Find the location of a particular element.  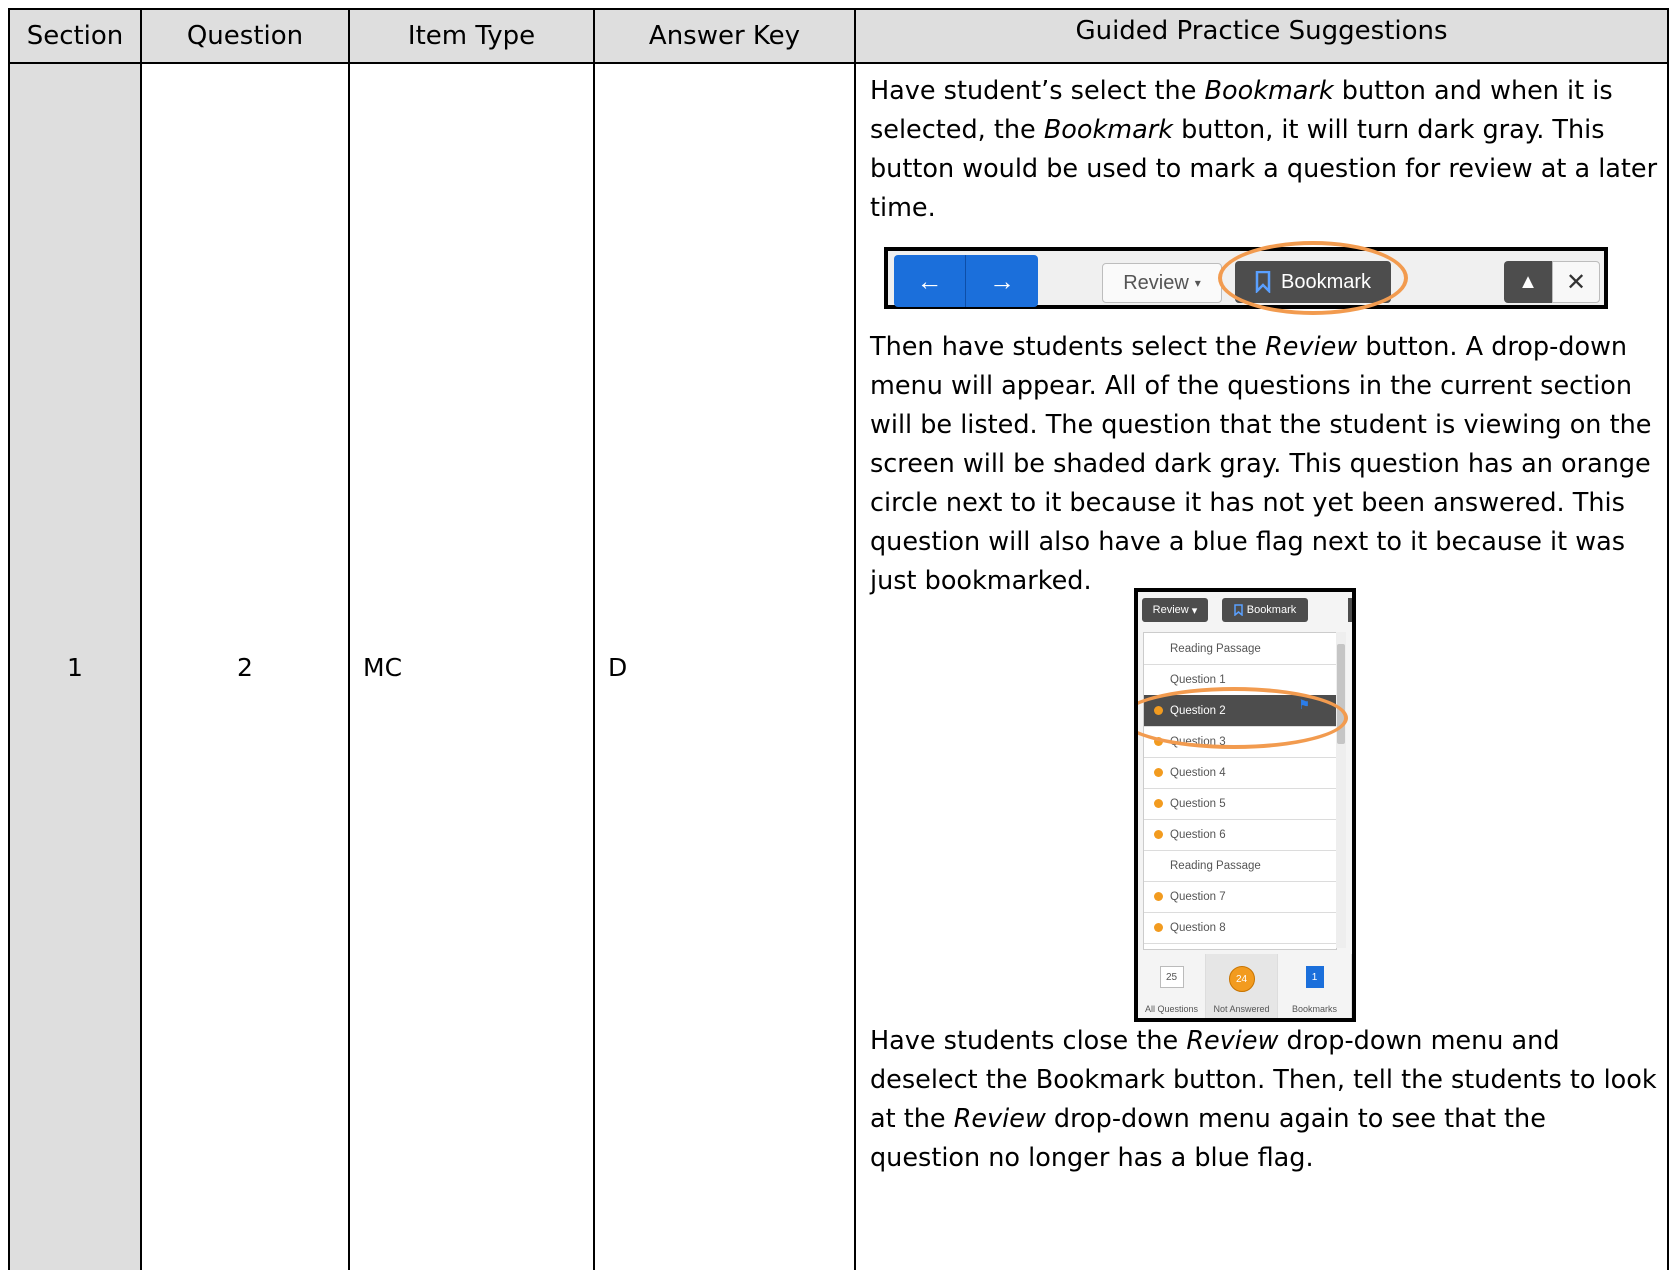

question-list-item: Question 7 is located at coordinates (1240, 897).